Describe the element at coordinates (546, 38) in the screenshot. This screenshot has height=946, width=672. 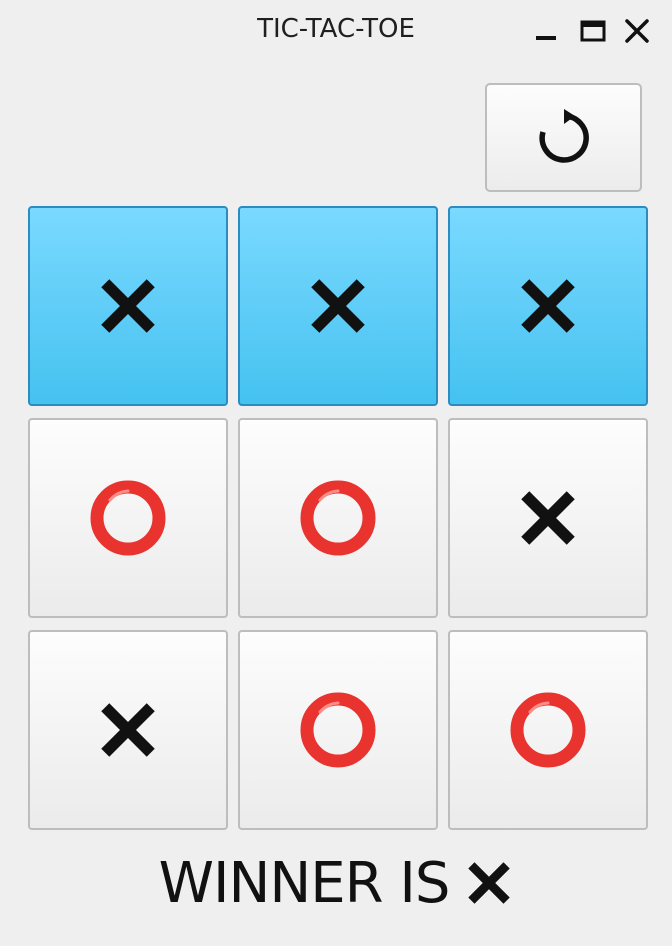
I see `minimize-icon` at that location.